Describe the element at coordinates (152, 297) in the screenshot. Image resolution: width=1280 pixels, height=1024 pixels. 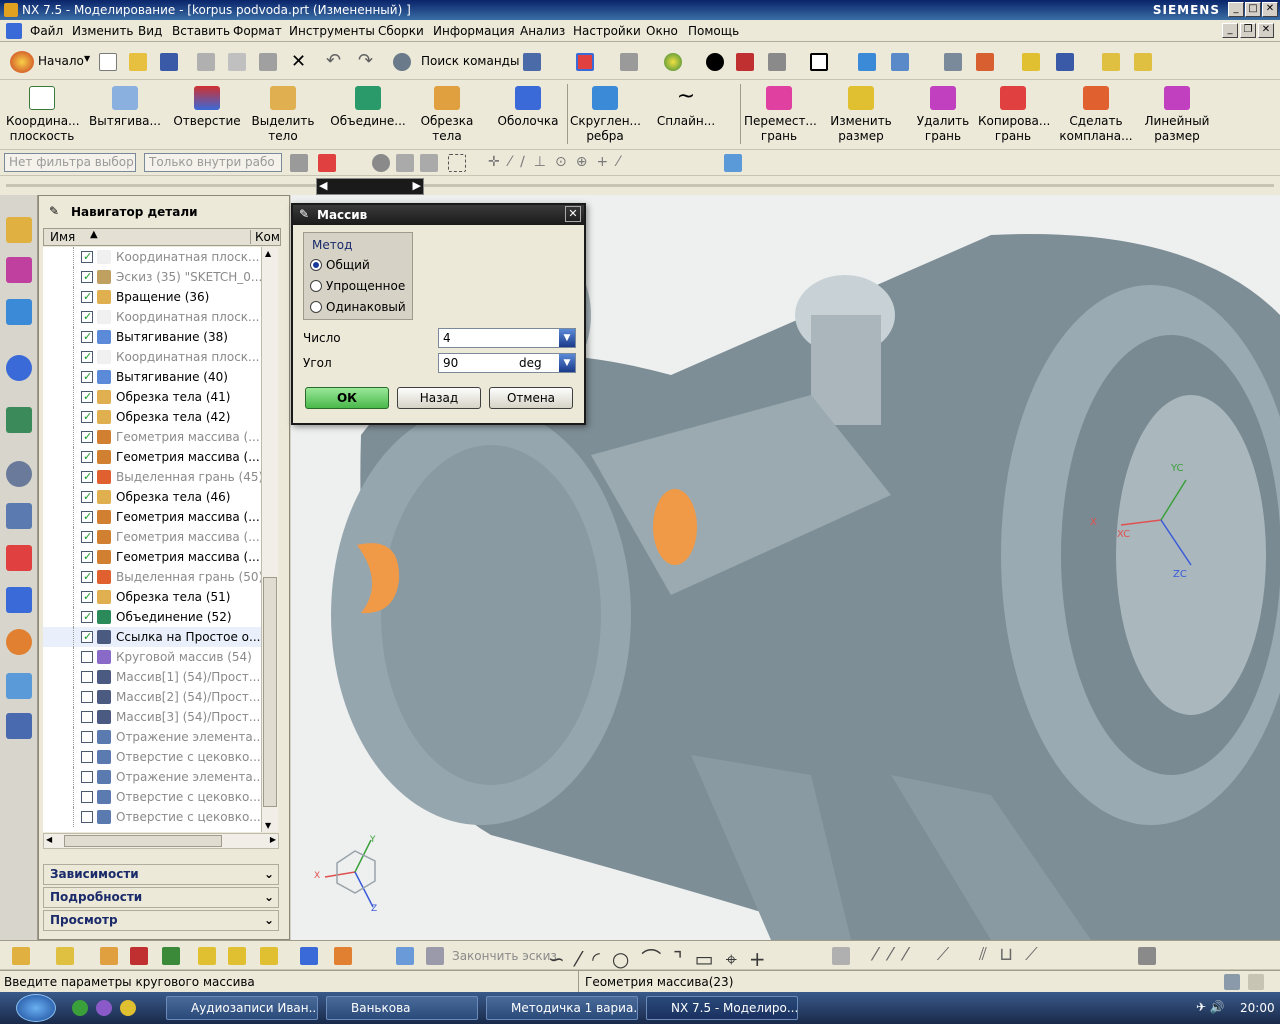
I see `tree-row: Вращение (36)` at that location.